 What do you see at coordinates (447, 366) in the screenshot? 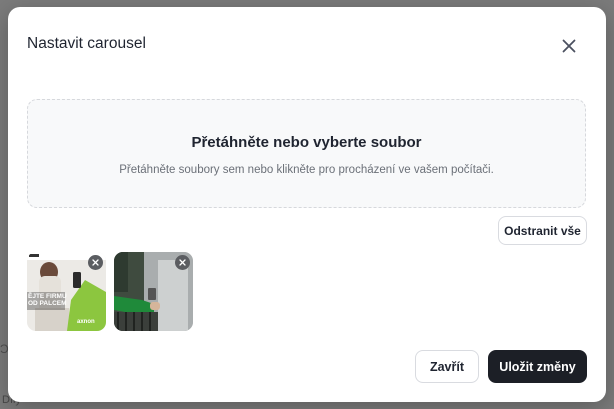
I see `close-button: Zavřít` at bounding box center [447, 366].